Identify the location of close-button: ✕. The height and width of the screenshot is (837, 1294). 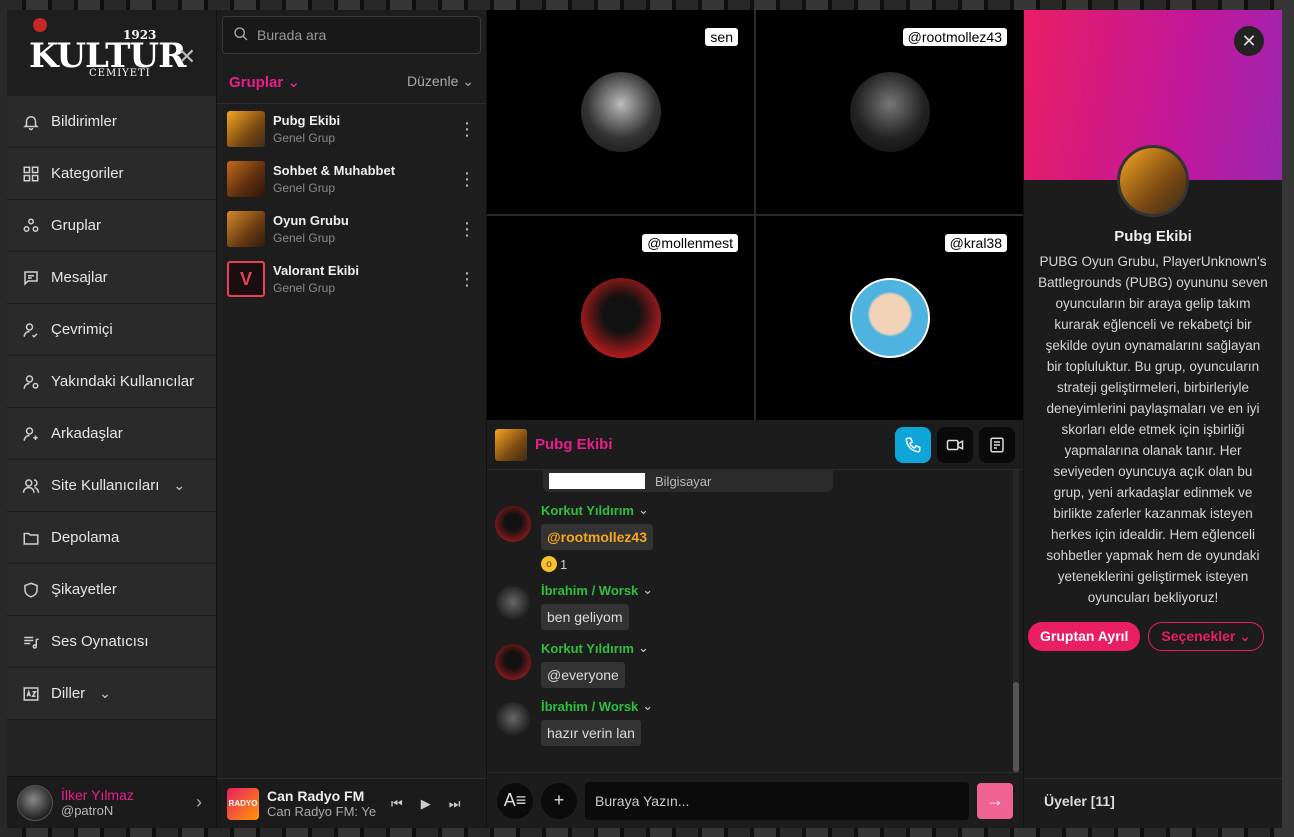
(1249, 41).